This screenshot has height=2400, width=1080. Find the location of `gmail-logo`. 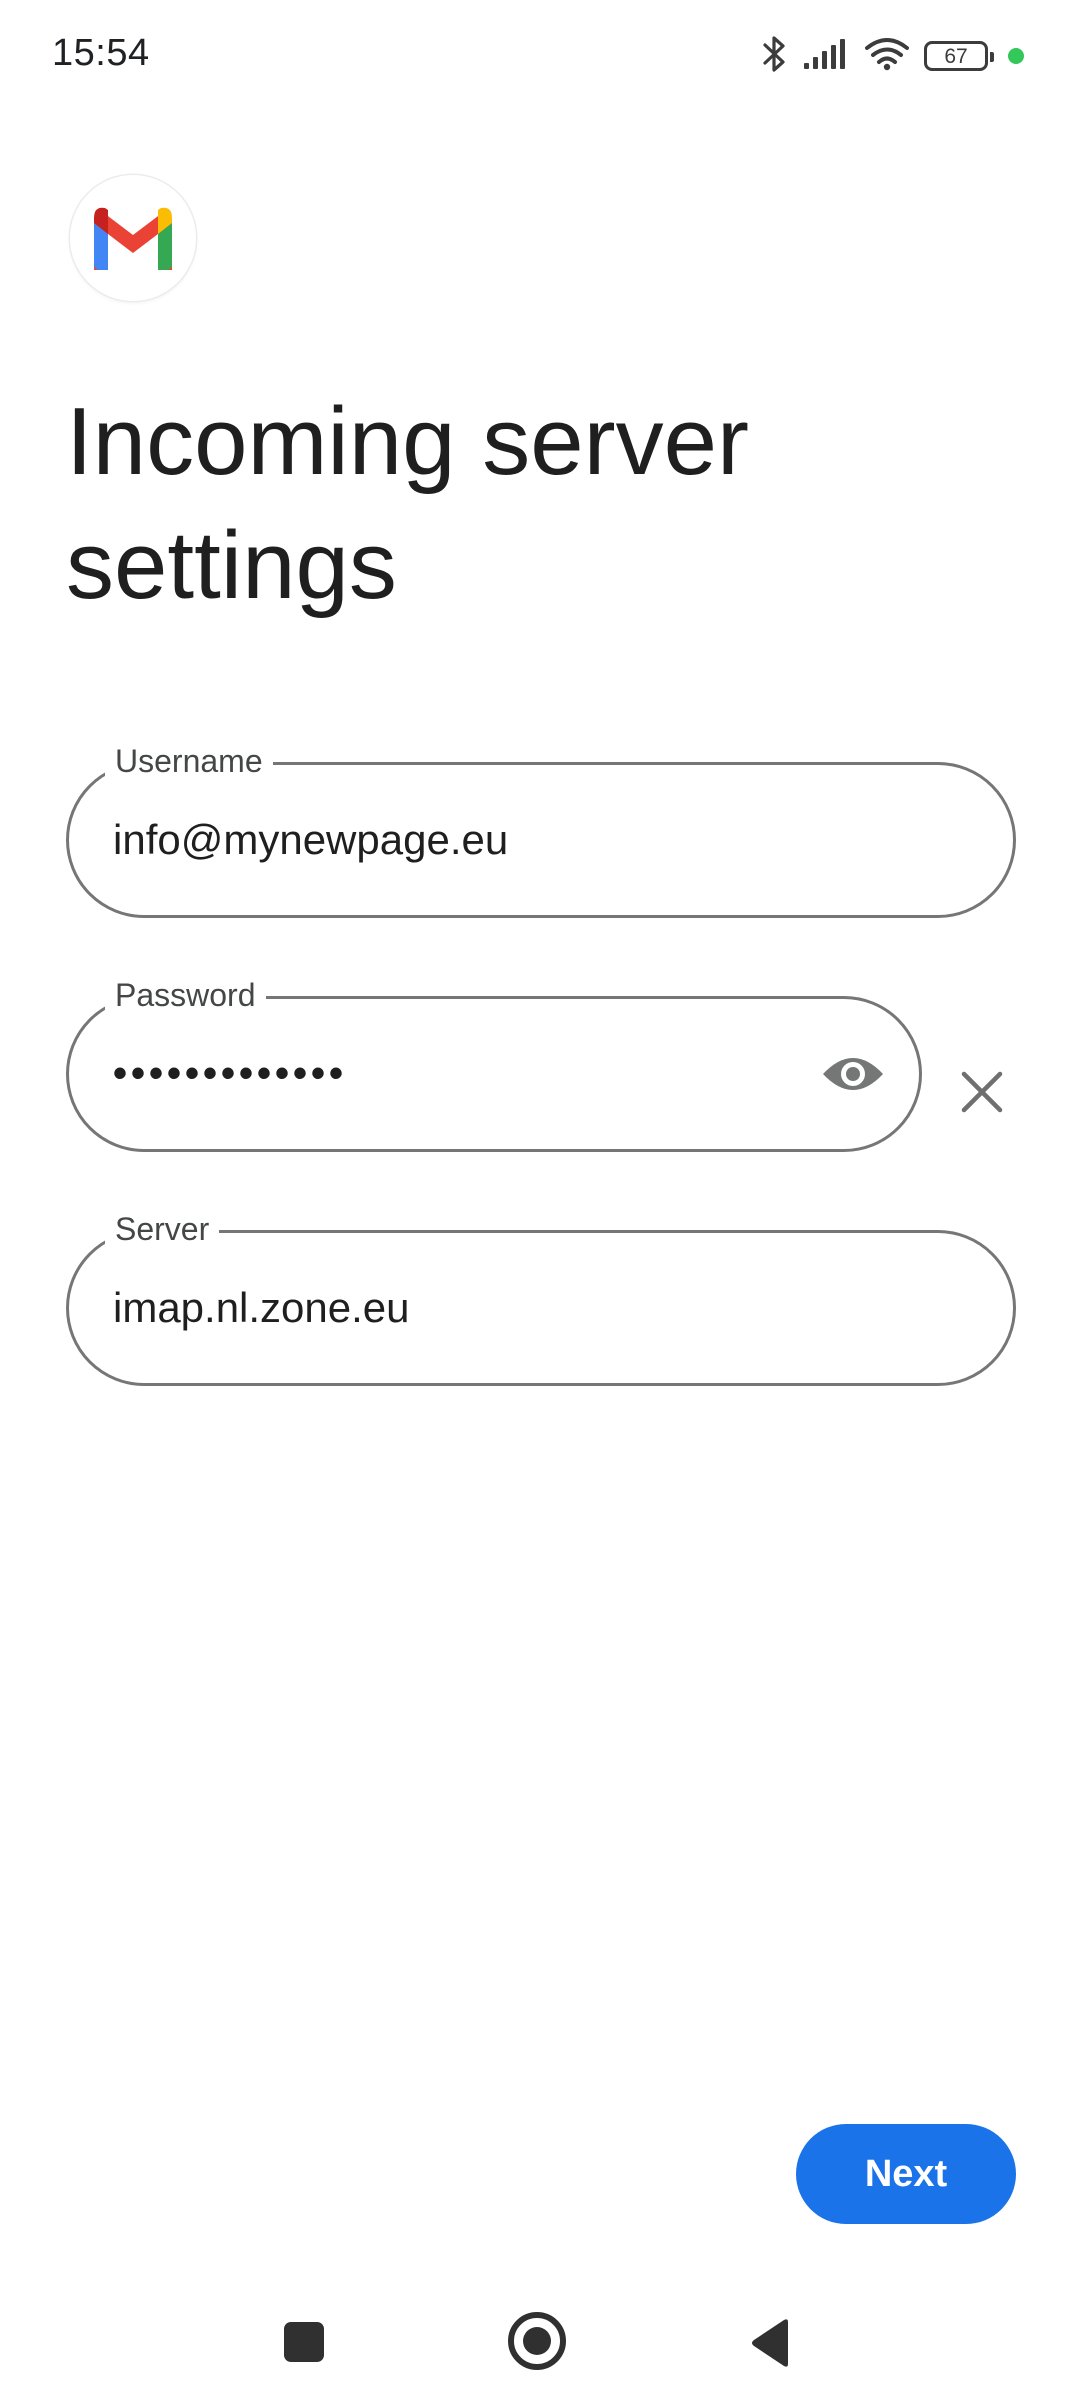

gmail-logo is located at coordinates (133, 238).